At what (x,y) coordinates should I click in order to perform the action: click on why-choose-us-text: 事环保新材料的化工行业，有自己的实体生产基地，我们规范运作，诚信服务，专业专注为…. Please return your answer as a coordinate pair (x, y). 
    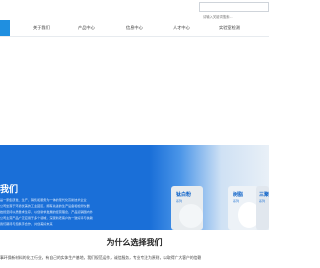
    Looking at the image, I should click on (101, 257).